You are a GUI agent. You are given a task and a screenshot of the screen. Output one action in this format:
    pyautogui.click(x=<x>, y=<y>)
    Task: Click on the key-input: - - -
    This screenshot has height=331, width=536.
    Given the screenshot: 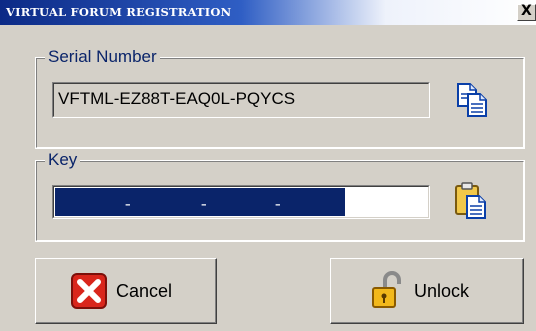 What is the action you would take?
    pyautogui.click(x=241, y=202)
    